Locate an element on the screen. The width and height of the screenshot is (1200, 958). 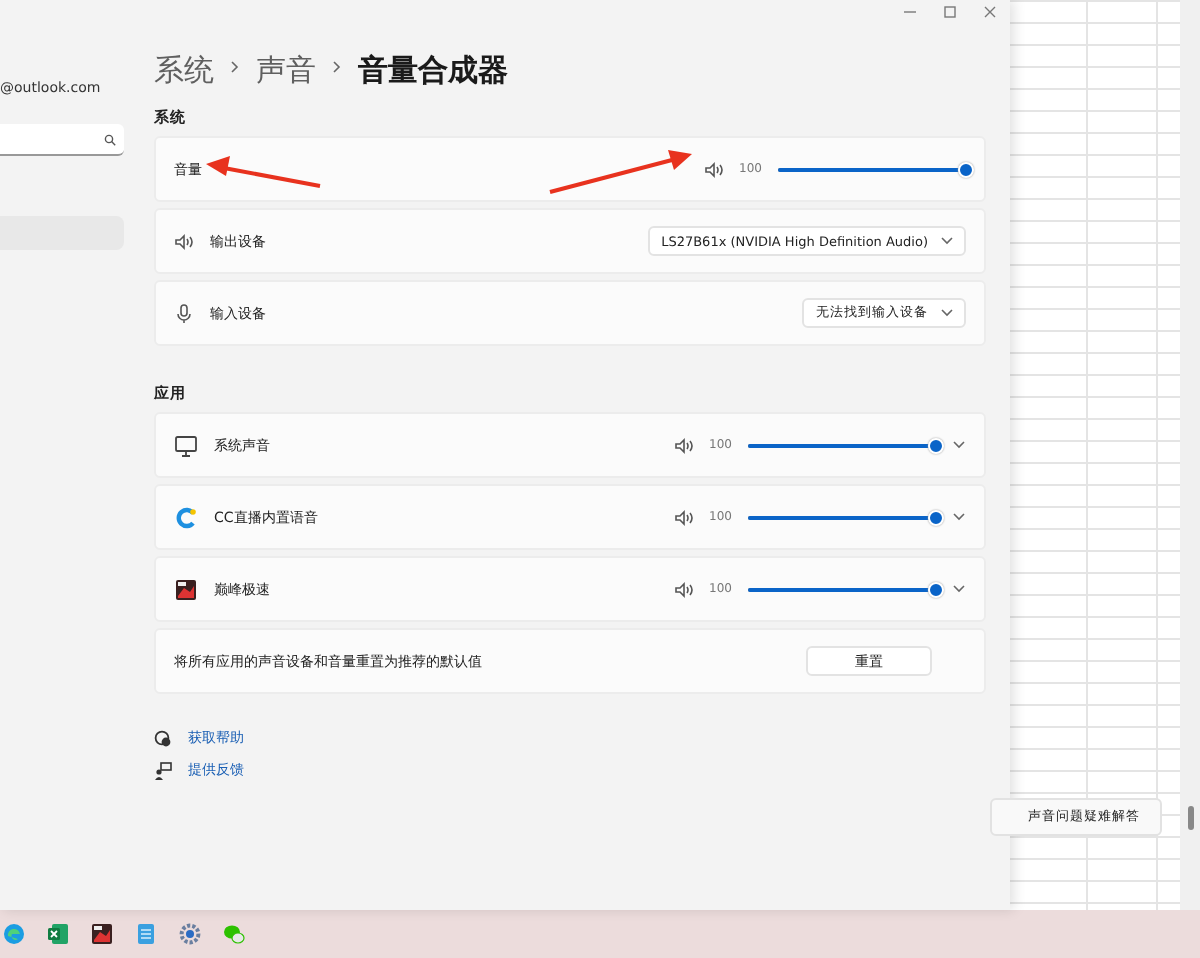
search-field is located at coordinates (62, 140).